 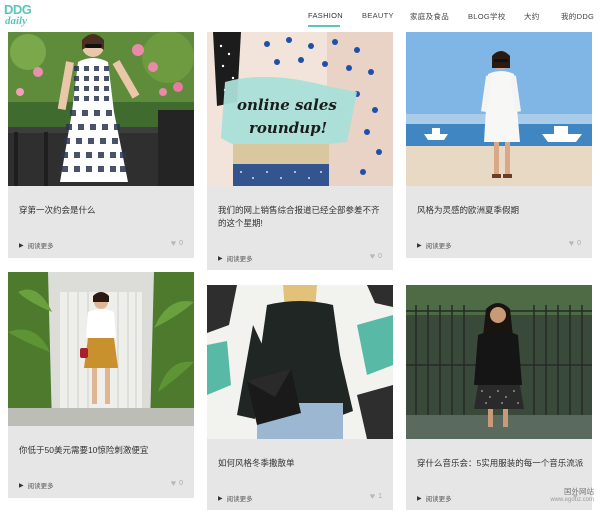 I want to click on nav-item-blog-school: BLOG学校, so click(x=487, y=16).